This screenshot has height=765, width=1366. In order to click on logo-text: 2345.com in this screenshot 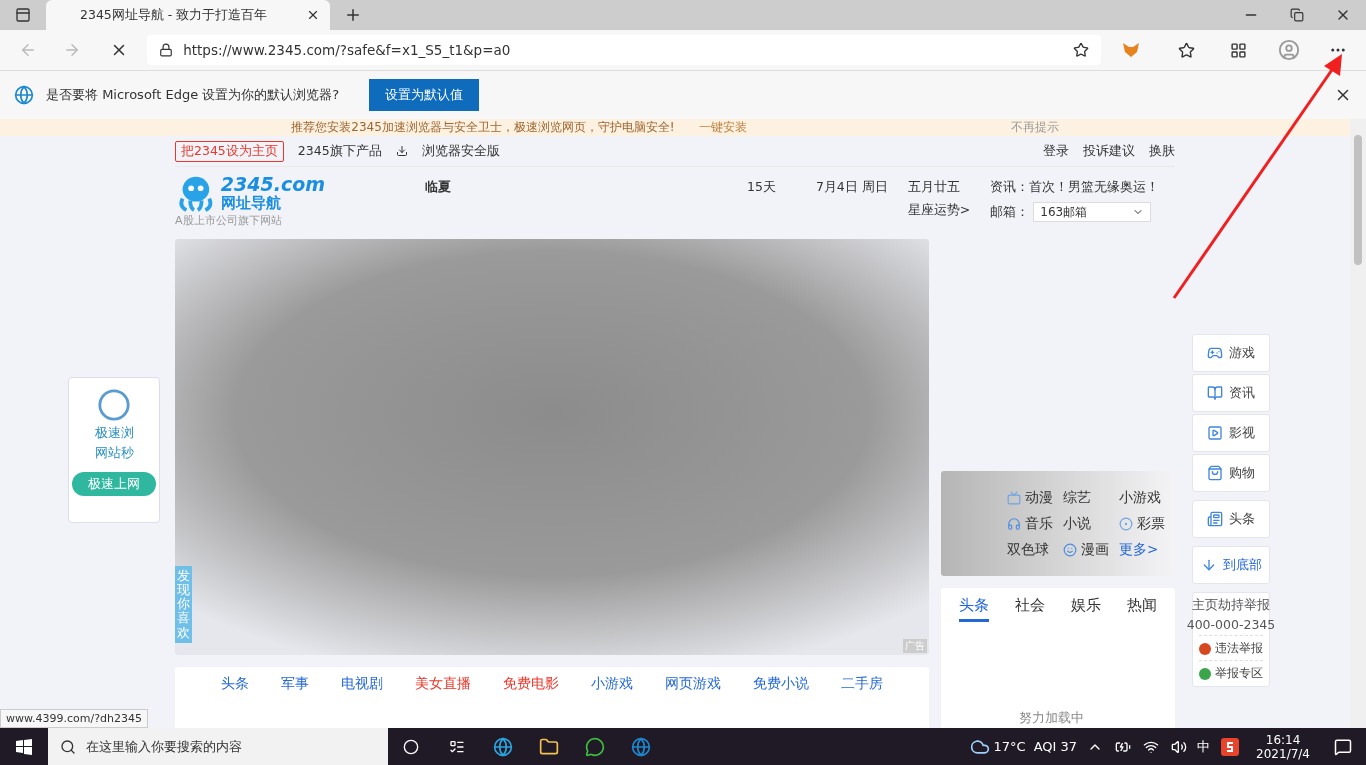, I will do `click(272, 183)`.